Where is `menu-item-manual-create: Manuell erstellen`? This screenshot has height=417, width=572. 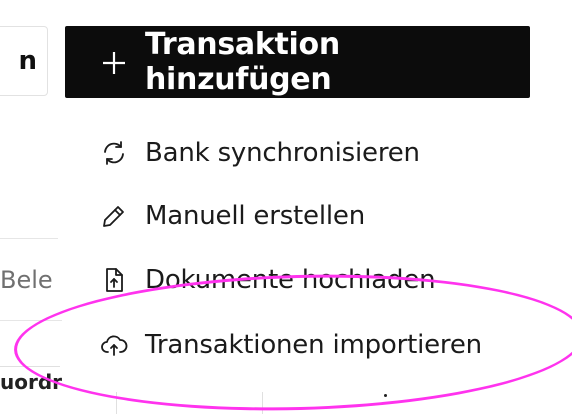 menu-item-manual-create: Manuell erstellen is located at coordinates (232, 216).